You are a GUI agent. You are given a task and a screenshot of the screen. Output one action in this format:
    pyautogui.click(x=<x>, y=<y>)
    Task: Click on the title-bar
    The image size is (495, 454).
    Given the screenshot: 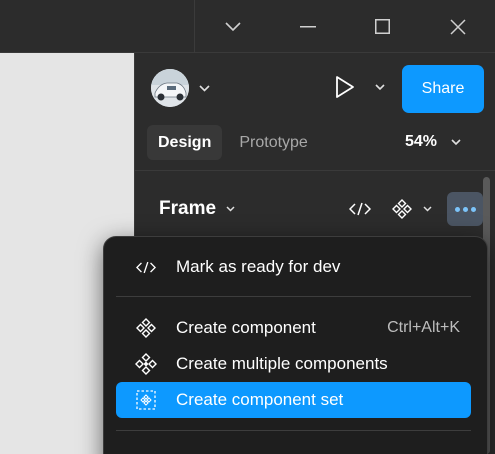 What is the action you would take?
    pyautogui.click(x=247, y=26)
    